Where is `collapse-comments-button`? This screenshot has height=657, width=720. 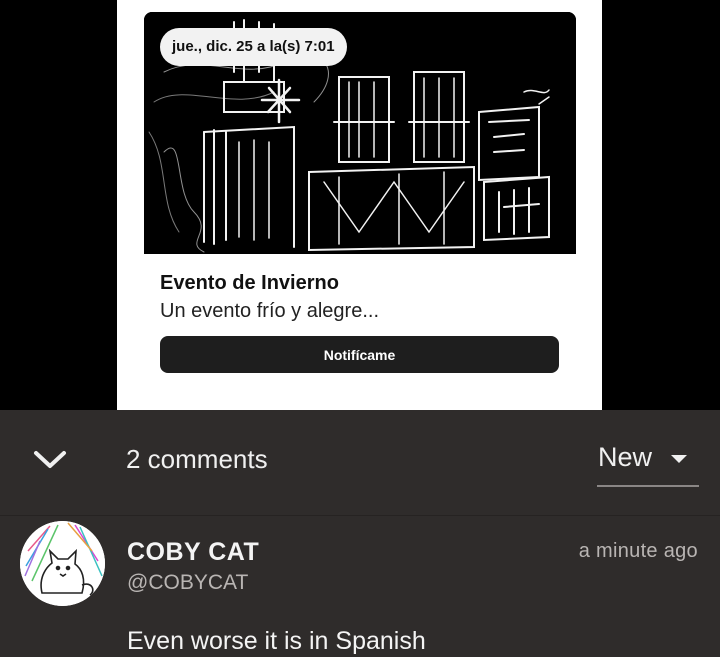
collapse-comments-button is located at coordinates (50, 460).